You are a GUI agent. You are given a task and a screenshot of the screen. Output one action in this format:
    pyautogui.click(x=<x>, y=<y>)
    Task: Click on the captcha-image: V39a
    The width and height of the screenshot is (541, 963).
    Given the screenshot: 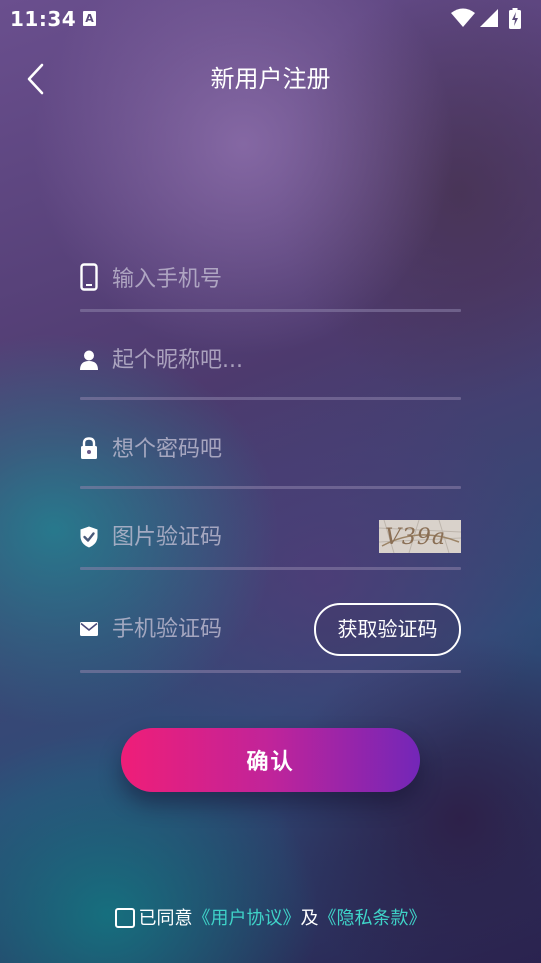 What is the action you would take?
    pyautogui.click(x=420, y=536)
    